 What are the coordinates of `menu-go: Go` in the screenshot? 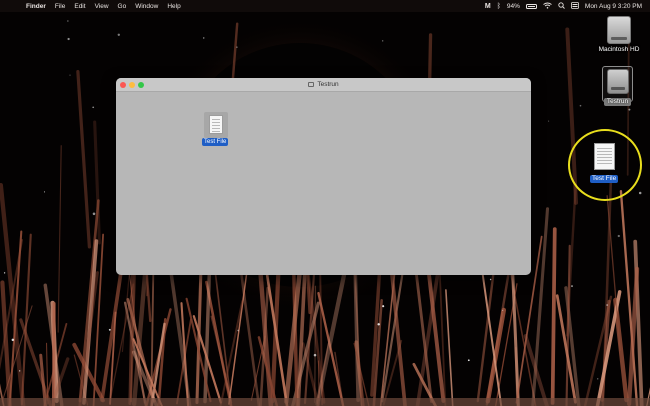 It's located at (122, 6).